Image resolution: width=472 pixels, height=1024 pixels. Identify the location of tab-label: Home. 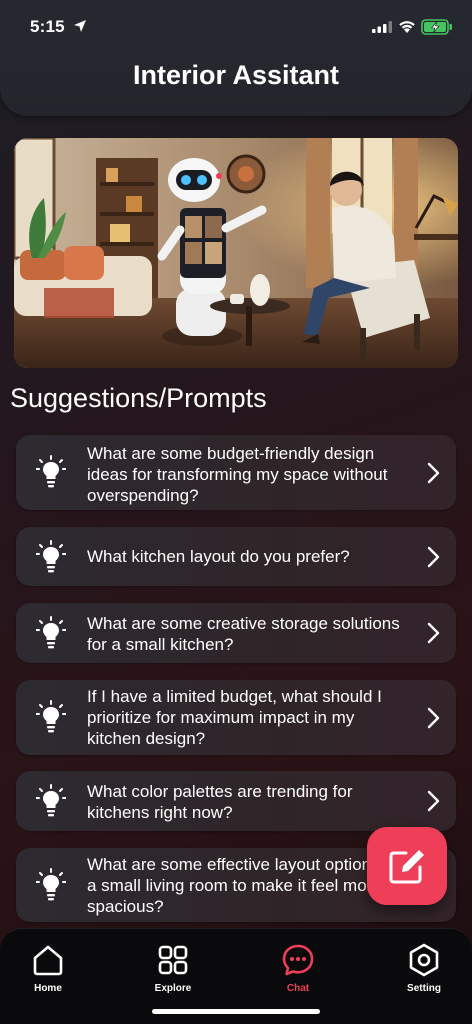
(48, 988).